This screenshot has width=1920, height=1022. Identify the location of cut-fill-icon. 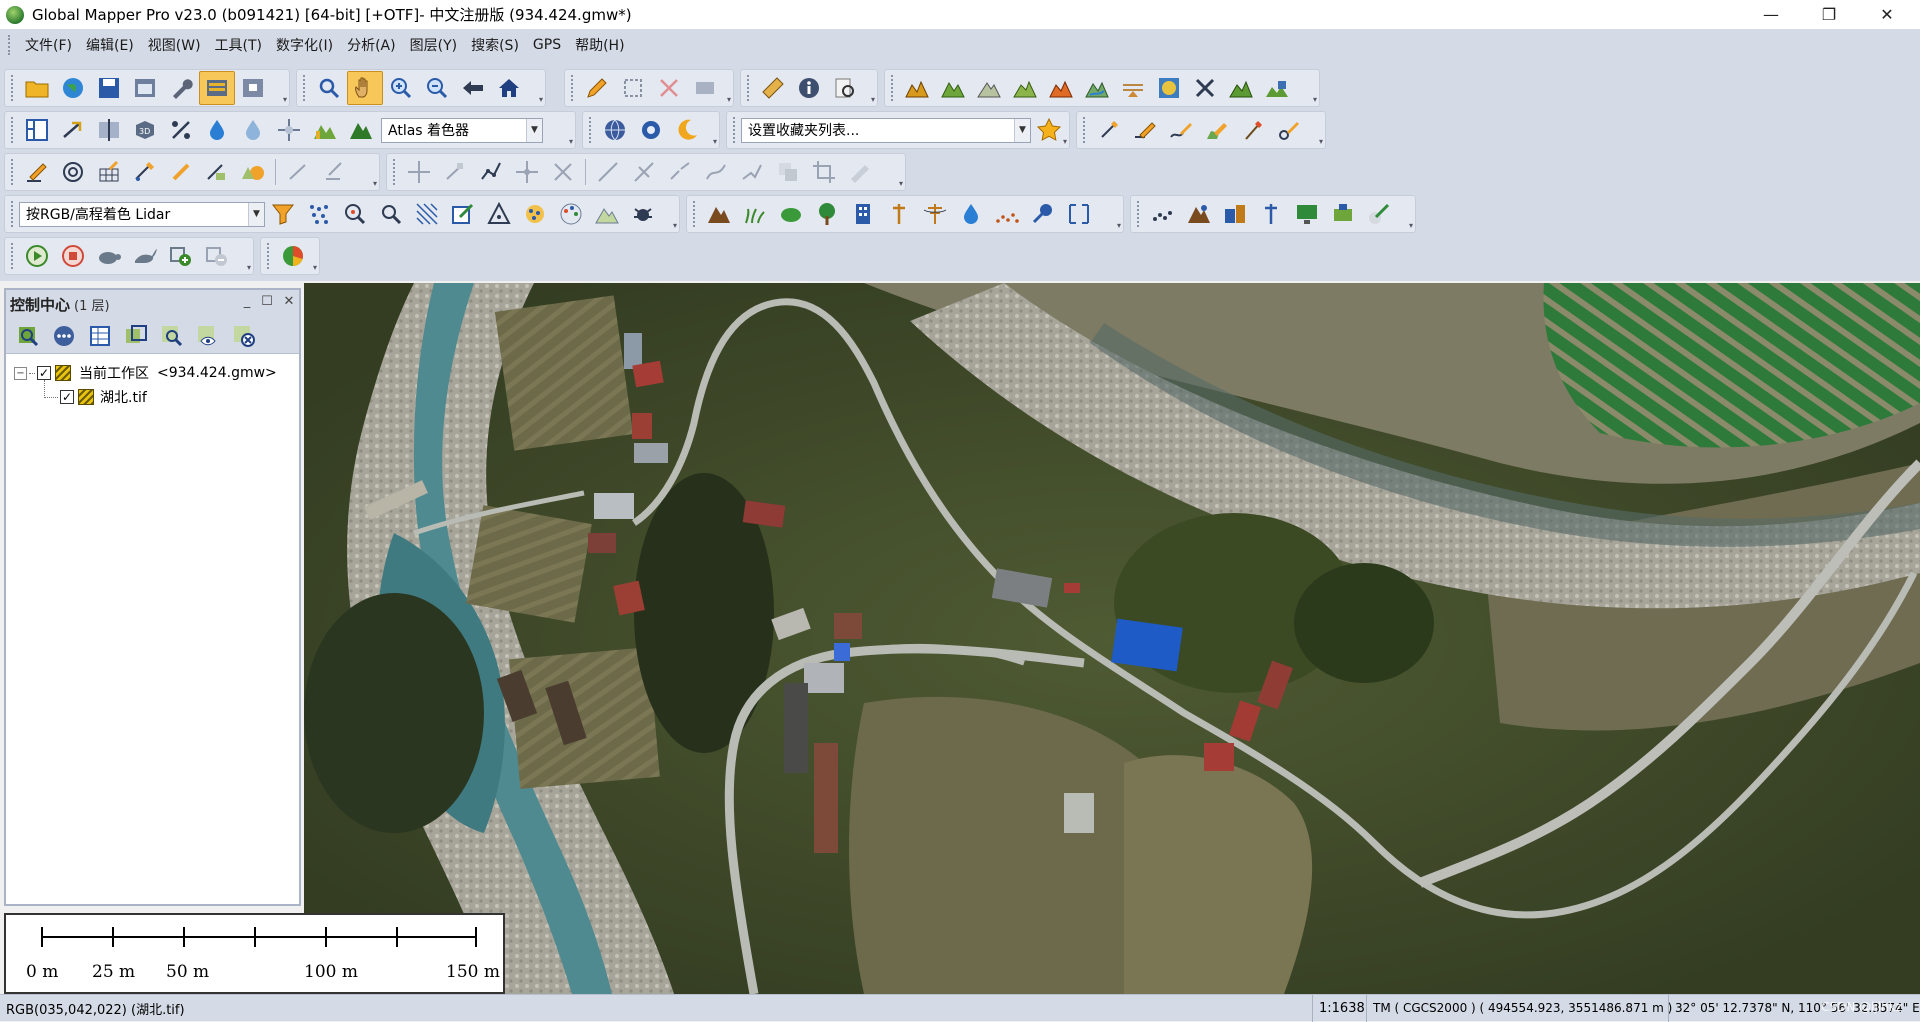
(1061, 88).